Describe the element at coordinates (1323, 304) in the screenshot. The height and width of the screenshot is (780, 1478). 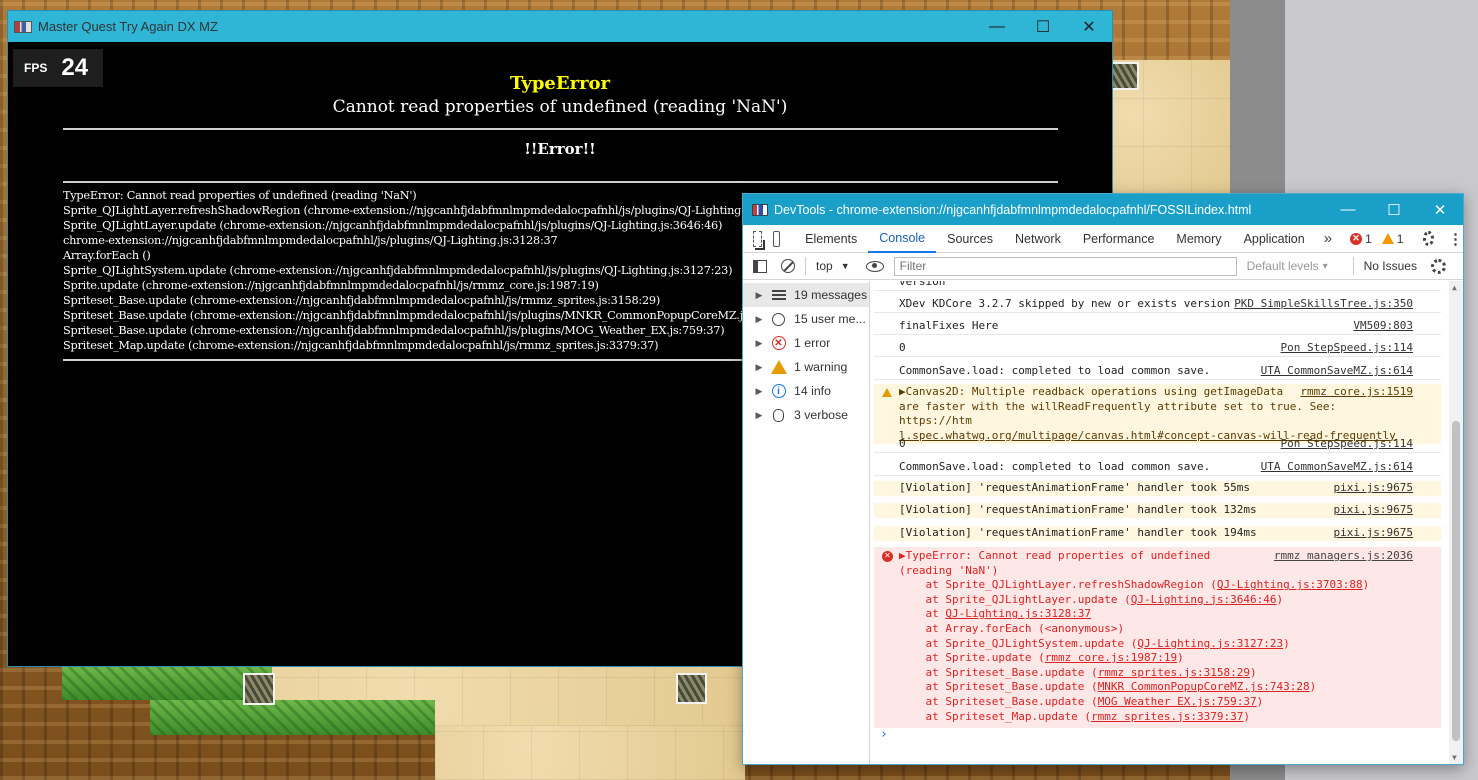
I see `source-link: PKD SimpleSkillsTree.js:350` at that location.